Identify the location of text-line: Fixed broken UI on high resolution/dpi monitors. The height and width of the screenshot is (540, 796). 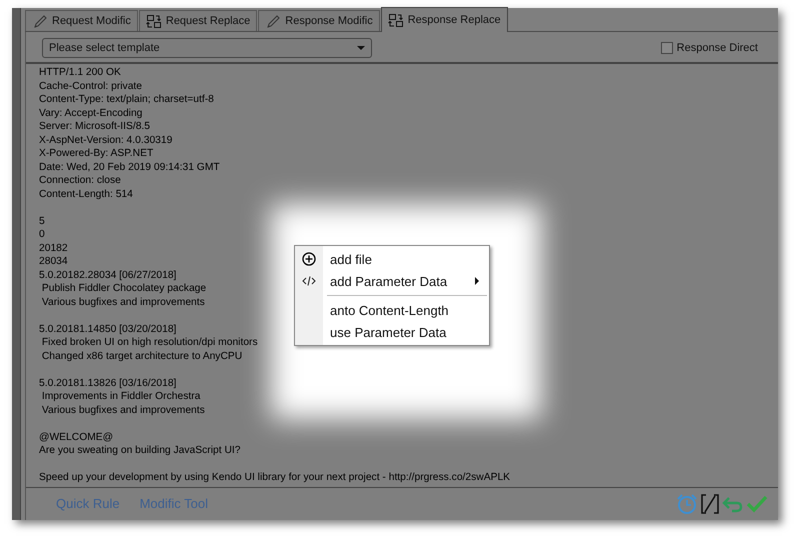
(149, 343).